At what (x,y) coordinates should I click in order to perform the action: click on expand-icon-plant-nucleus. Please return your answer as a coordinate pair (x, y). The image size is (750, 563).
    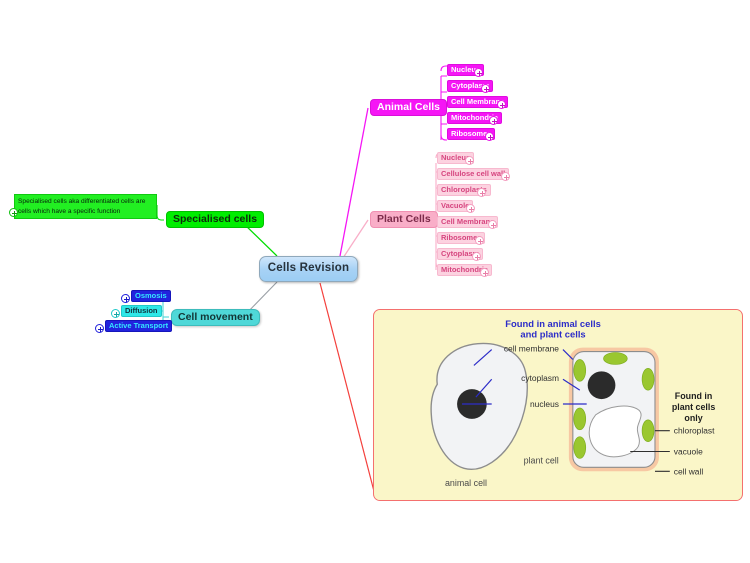
    Looking at the image, I should click on (469, 160).